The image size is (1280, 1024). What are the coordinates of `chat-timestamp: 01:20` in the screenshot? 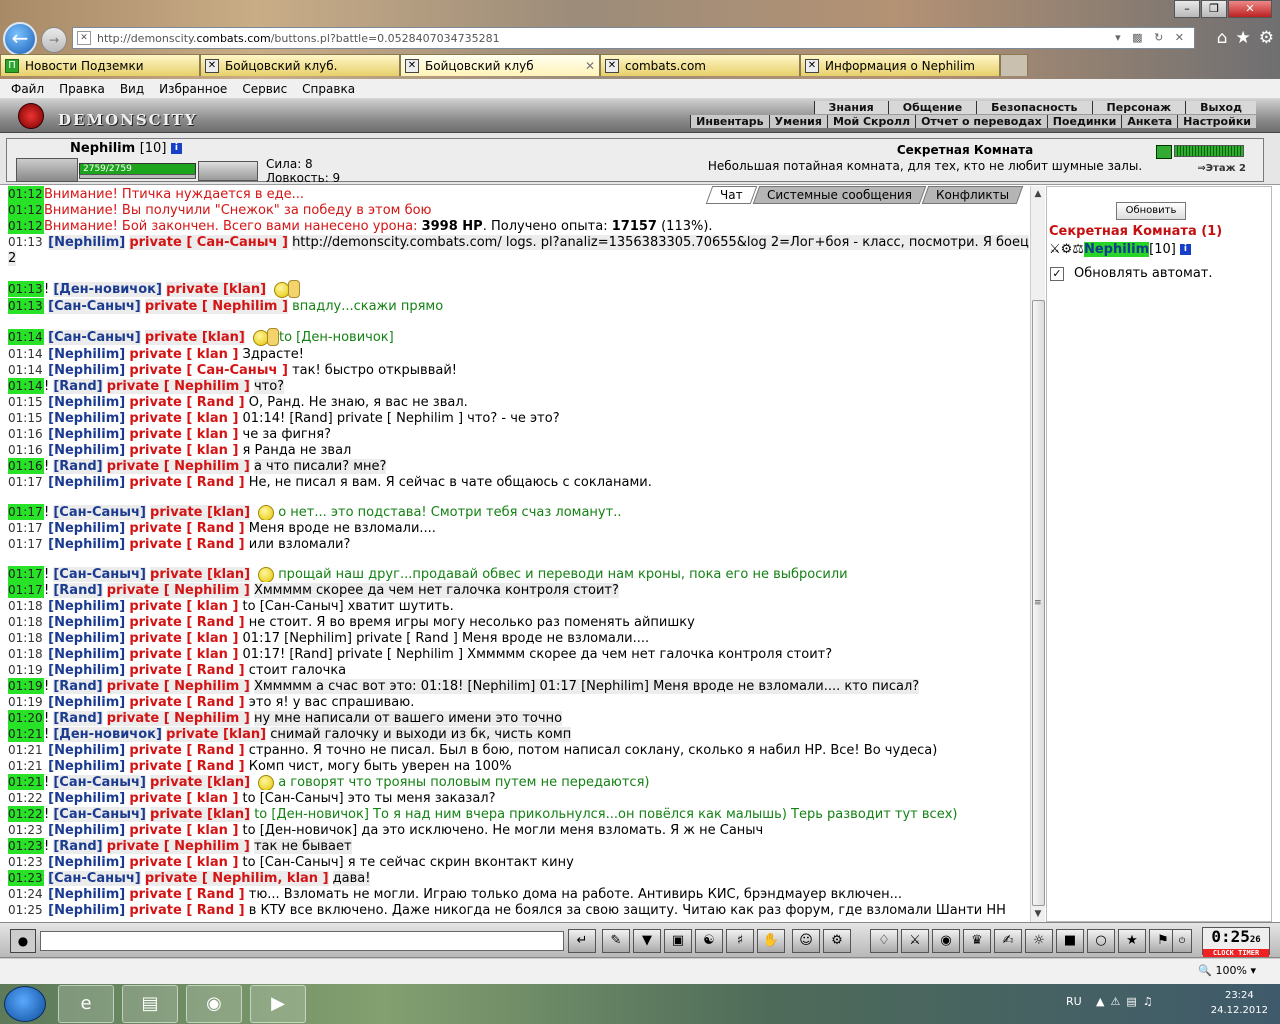 It's located at (26, 718).